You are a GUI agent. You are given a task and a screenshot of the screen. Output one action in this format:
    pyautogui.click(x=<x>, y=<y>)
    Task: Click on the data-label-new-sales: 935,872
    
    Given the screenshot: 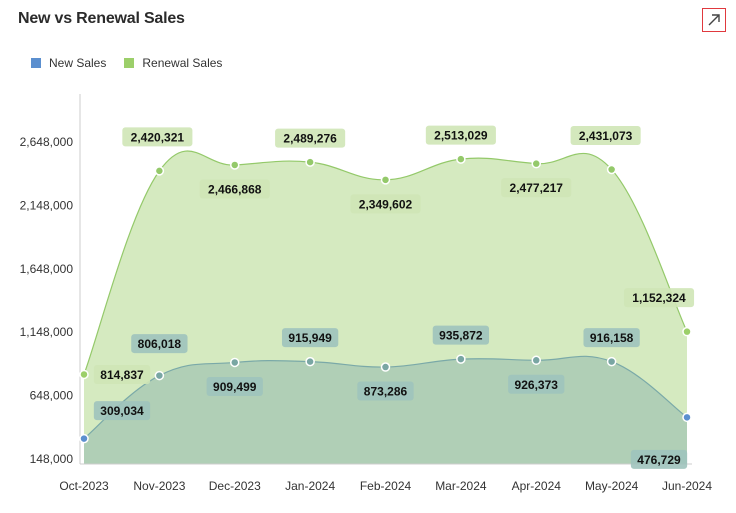 What is the action you would take?
    pyautogui.click(x=461, y=335)
    